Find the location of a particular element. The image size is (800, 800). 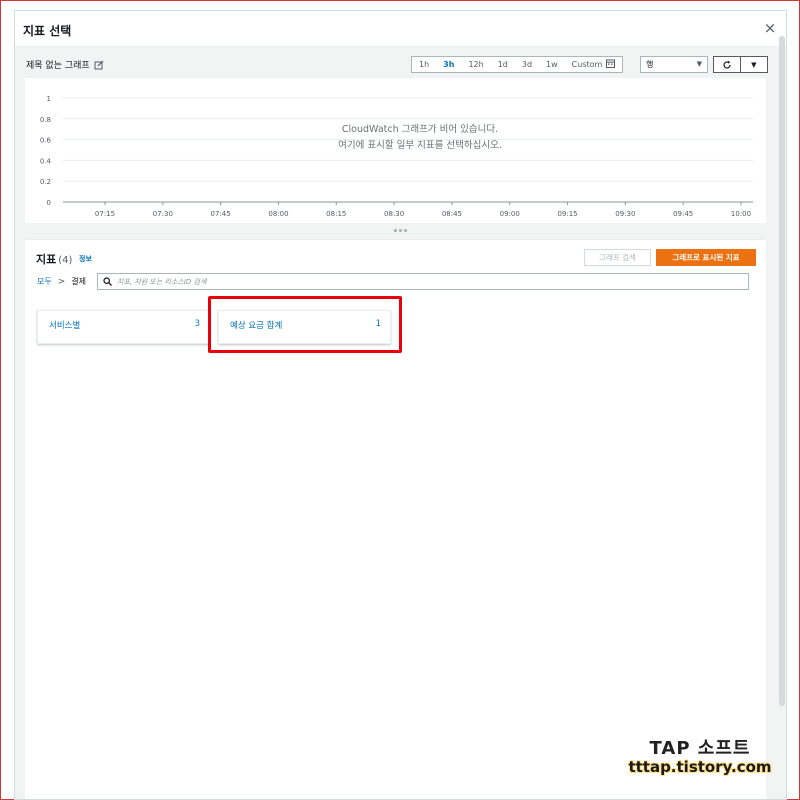

refresh-options-dropdown: ▼ is located at coordinates (754, 64).